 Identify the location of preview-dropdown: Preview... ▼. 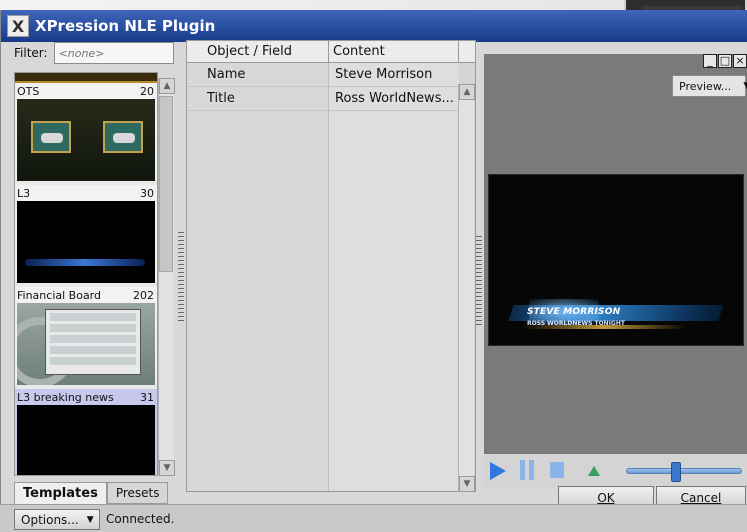
(709, 86).